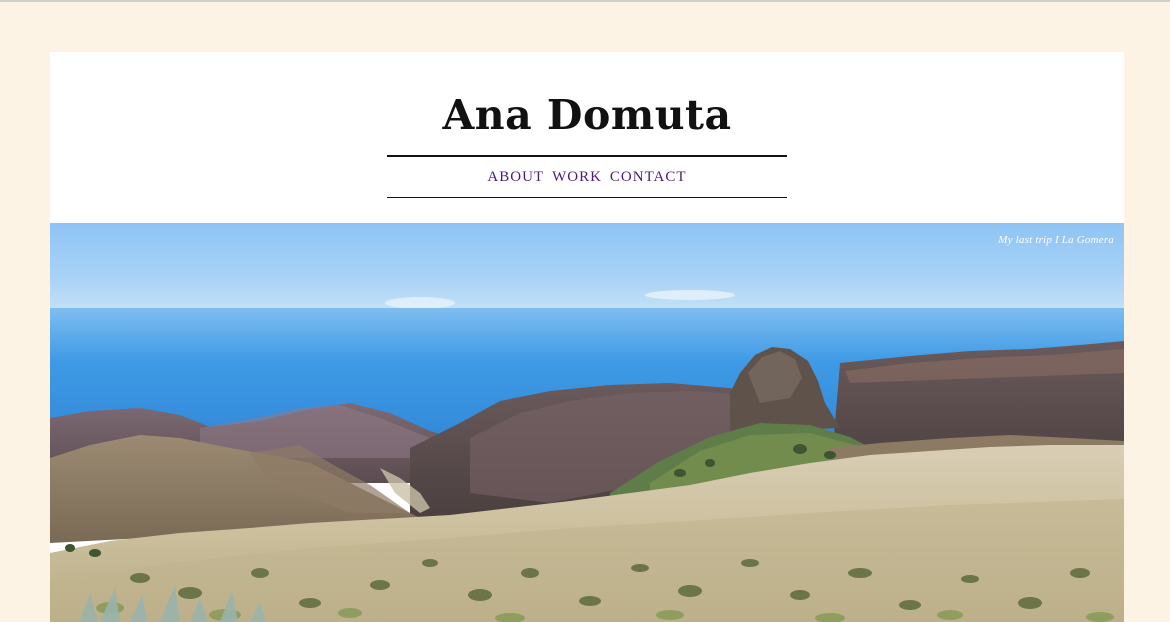 This screenshot has height=622, width=1170. I want to click on nav-link-about: ABOUT, so click(515, 177).